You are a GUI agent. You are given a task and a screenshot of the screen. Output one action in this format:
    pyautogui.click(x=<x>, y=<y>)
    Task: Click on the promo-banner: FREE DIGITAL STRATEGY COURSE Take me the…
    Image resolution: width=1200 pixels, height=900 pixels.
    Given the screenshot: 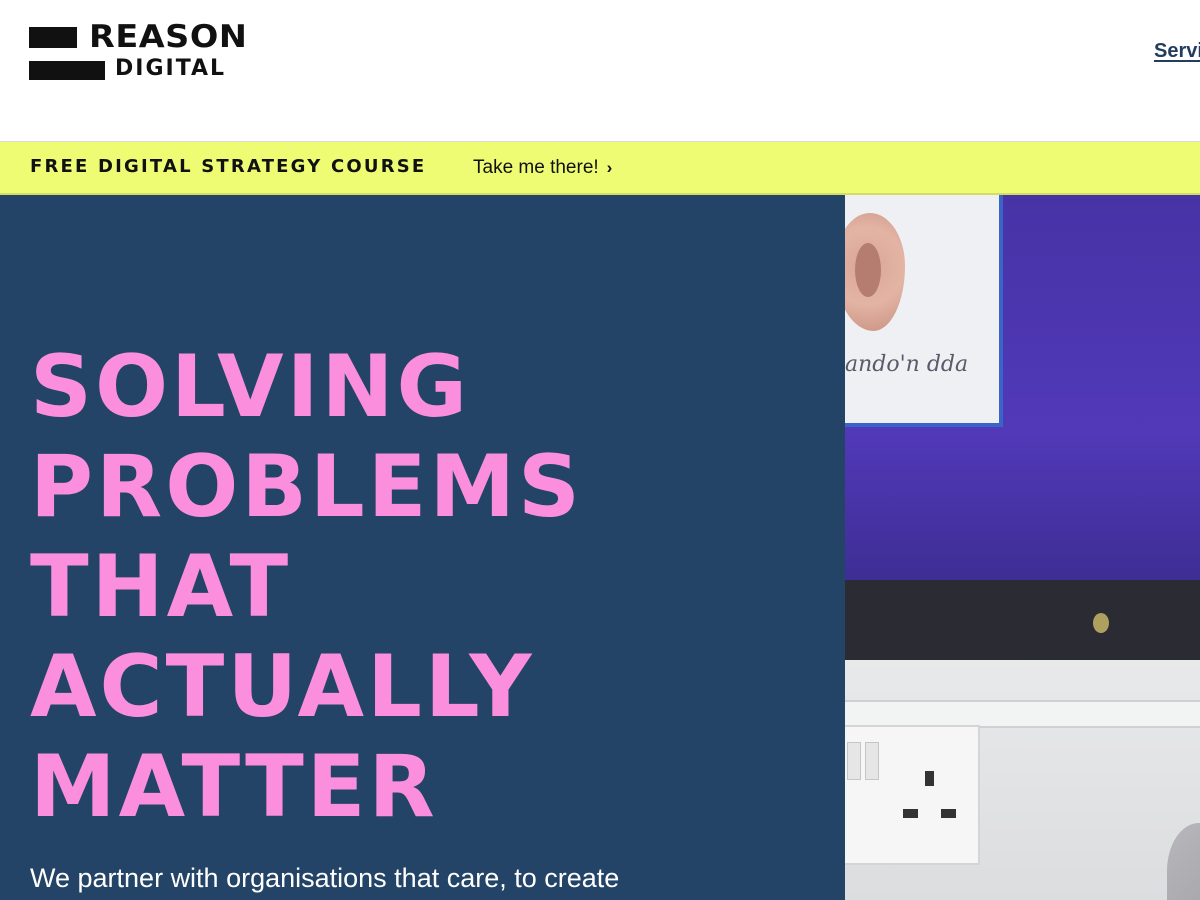 What is the action you would take?
    pyautogui.click(x=600, y=168)
    